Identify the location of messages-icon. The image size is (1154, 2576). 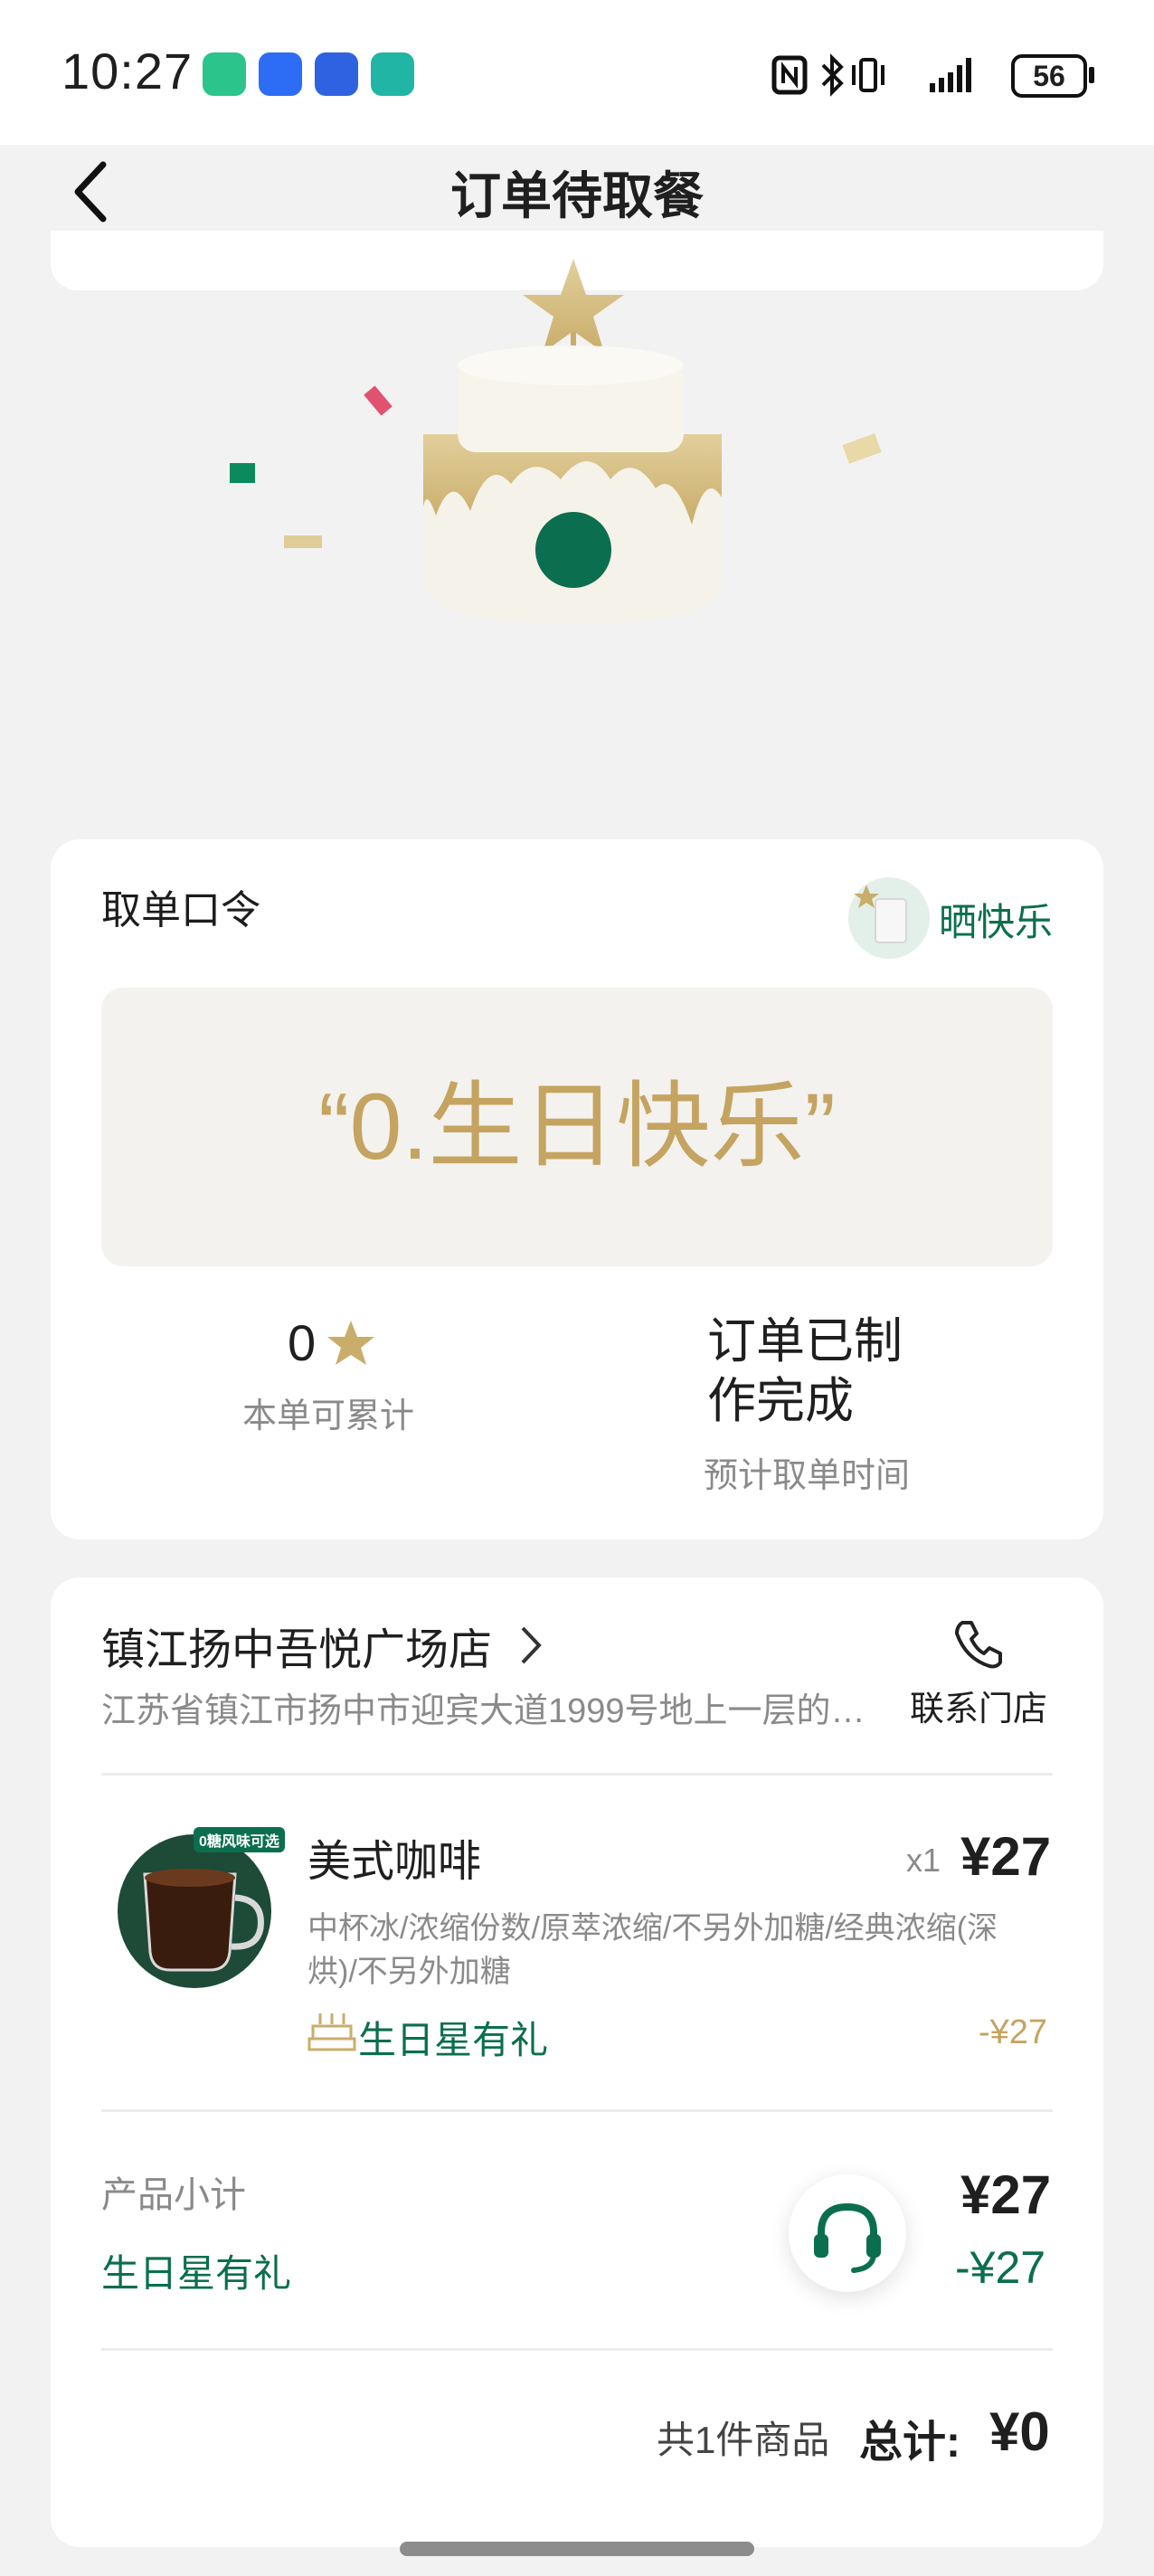
(280, 74).